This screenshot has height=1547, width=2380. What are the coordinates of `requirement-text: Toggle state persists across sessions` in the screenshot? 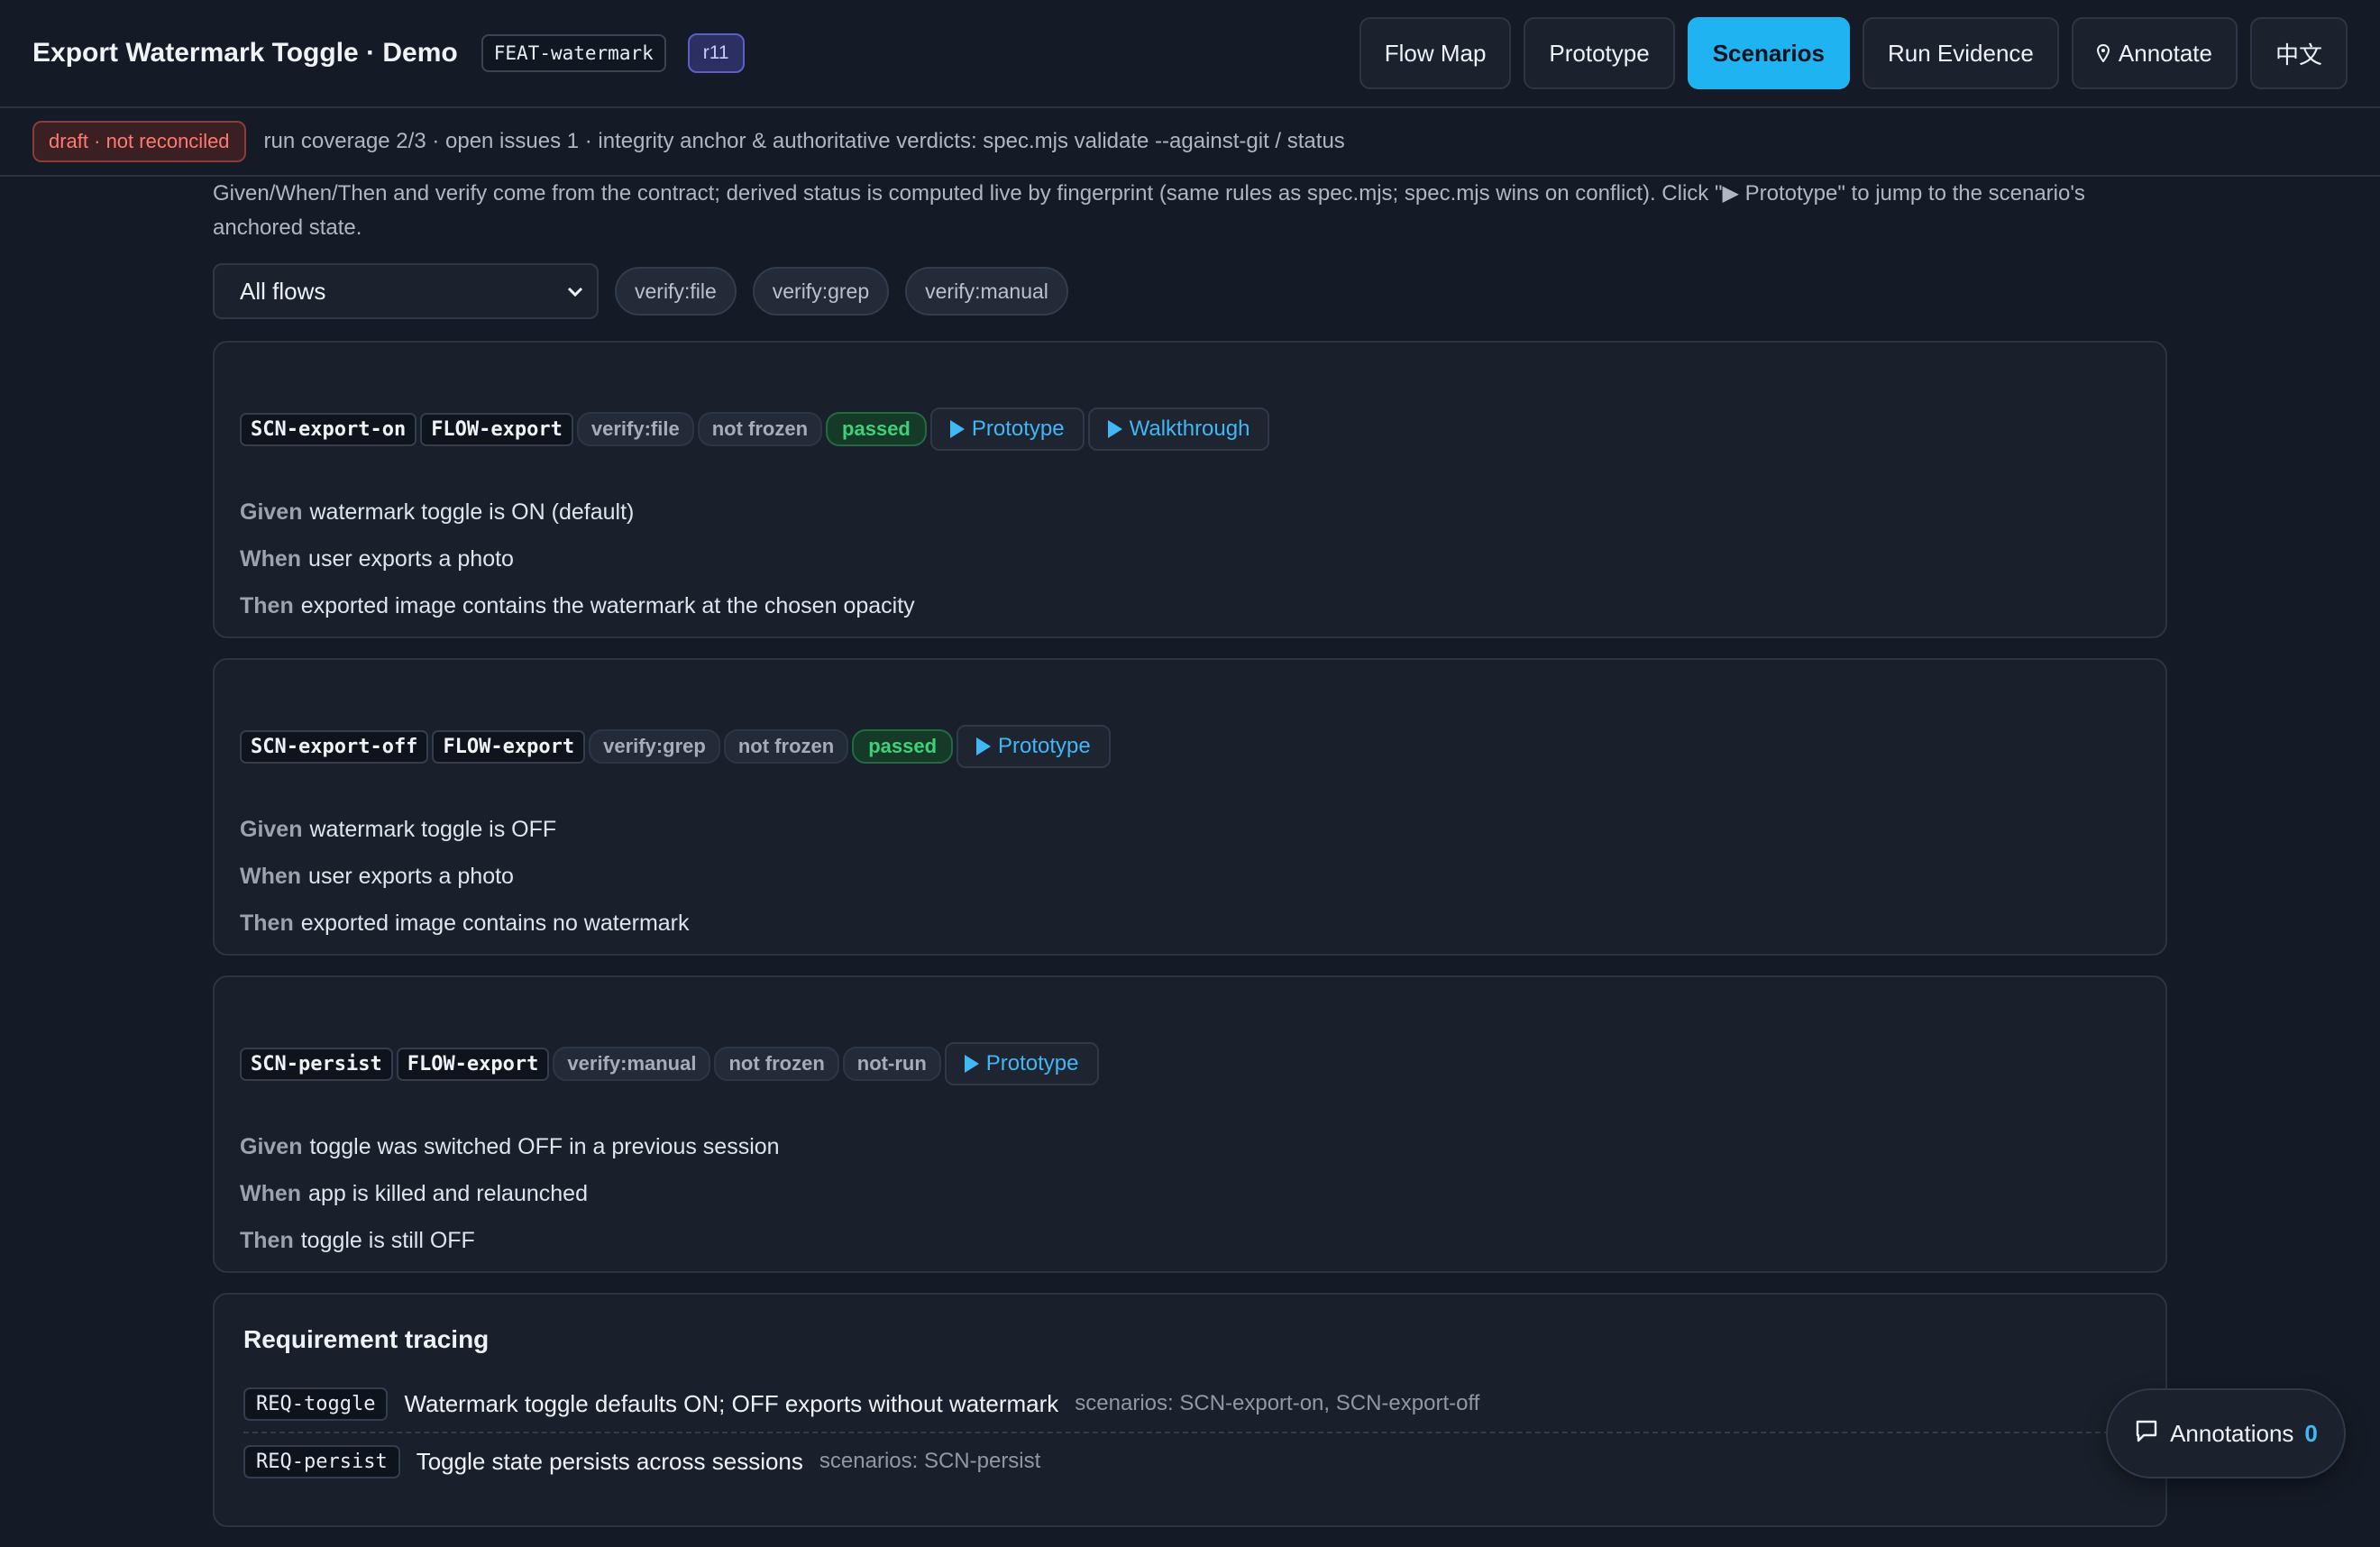 It's located at (609, 1461).